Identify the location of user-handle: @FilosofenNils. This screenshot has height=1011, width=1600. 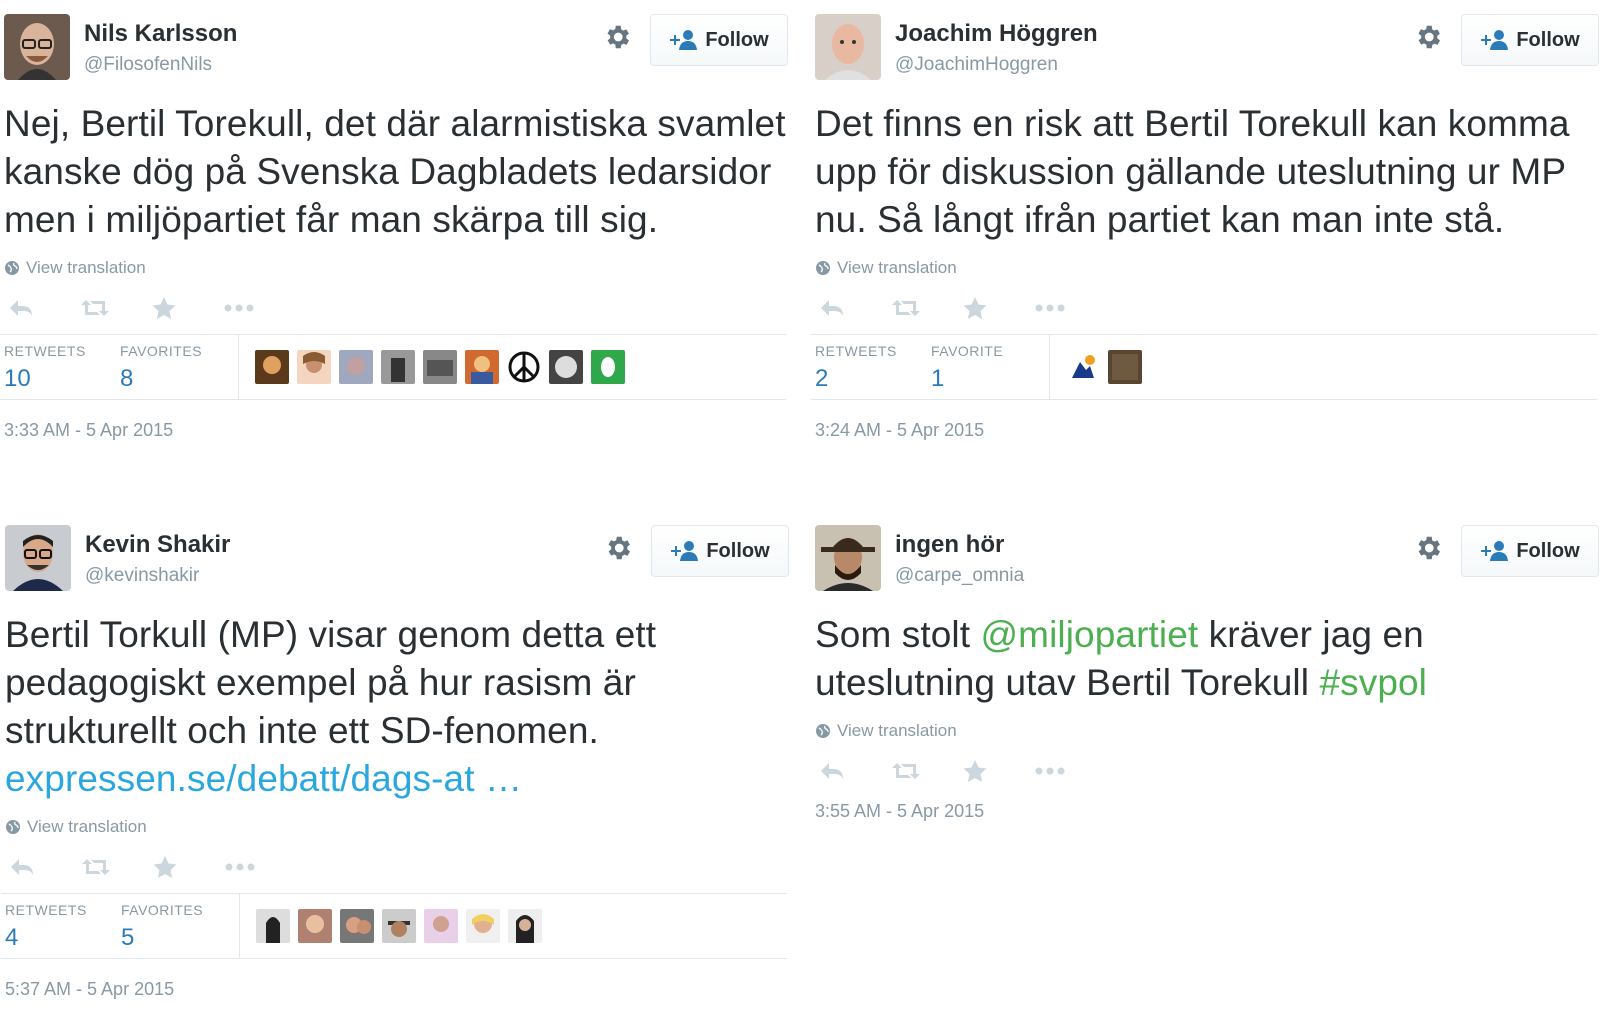
(148, 65).